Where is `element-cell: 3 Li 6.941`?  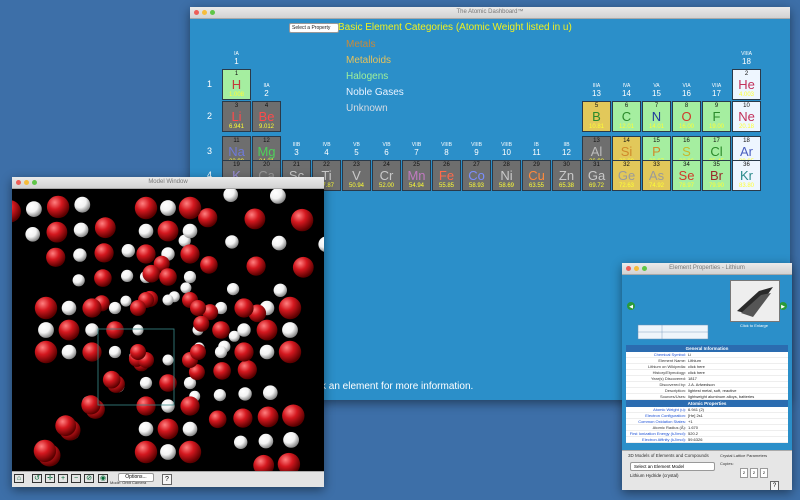
element-cell: 3 Li 6.941 is located at coordinates (236, 116).